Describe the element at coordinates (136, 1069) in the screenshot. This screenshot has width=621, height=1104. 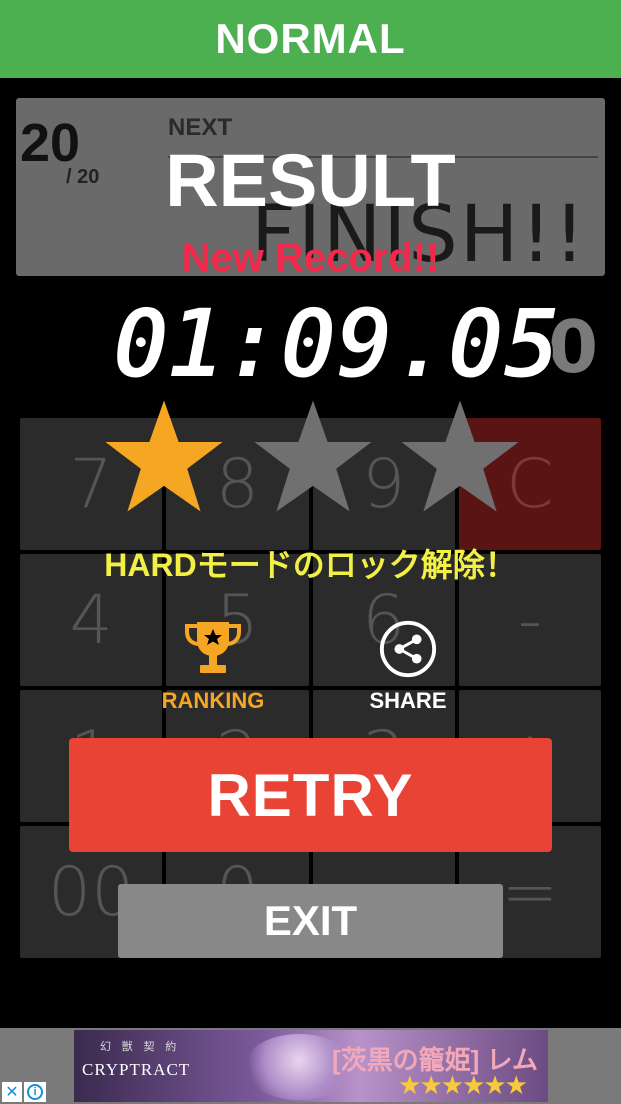
I see `ad-brand: CRYPTRACT` at that location.